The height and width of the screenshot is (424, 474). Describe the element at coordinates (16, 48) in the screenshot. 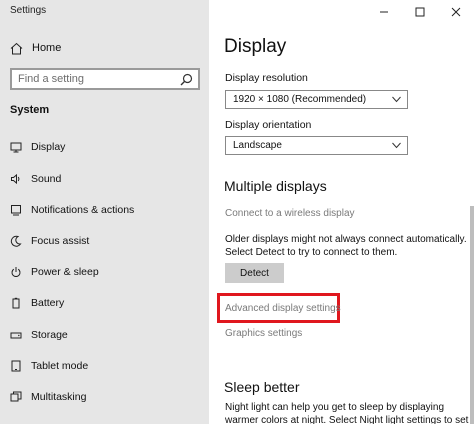

I see `home-icon` at that location.